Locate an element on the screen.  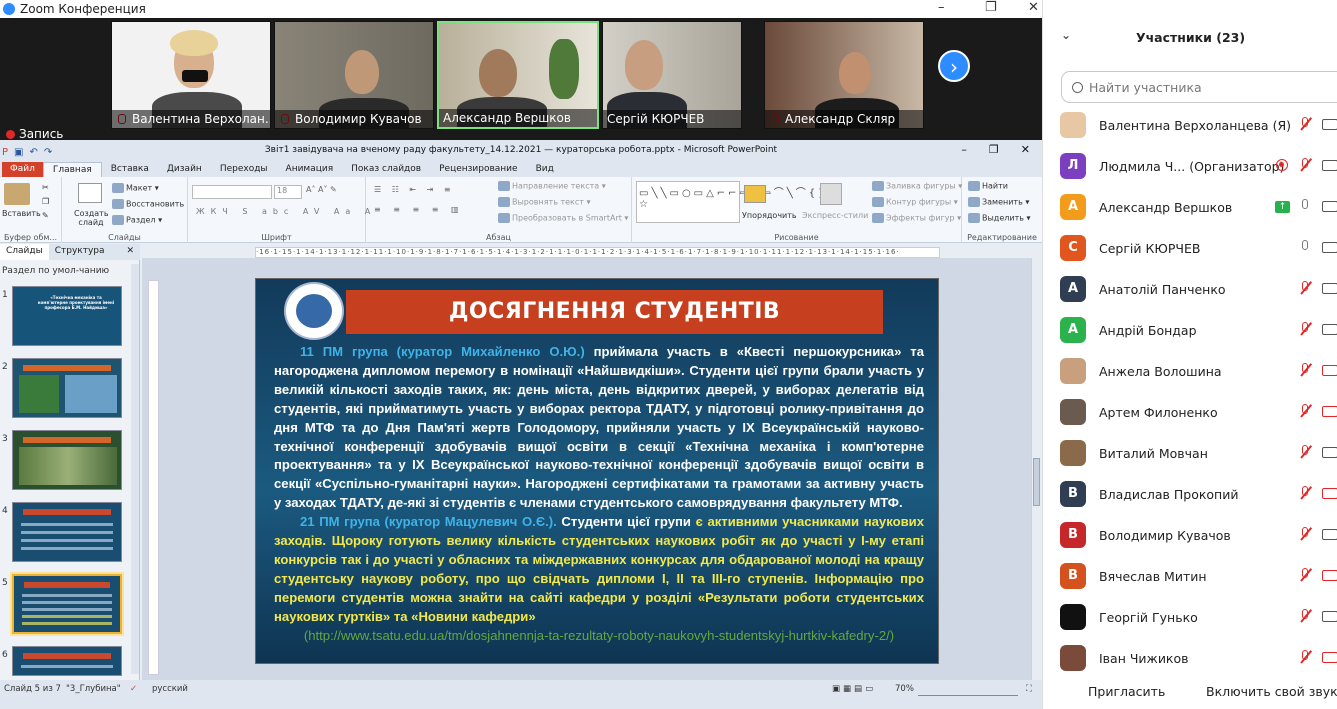
participant-row: Артем Филоненко is located at coordinates (1190, 413).